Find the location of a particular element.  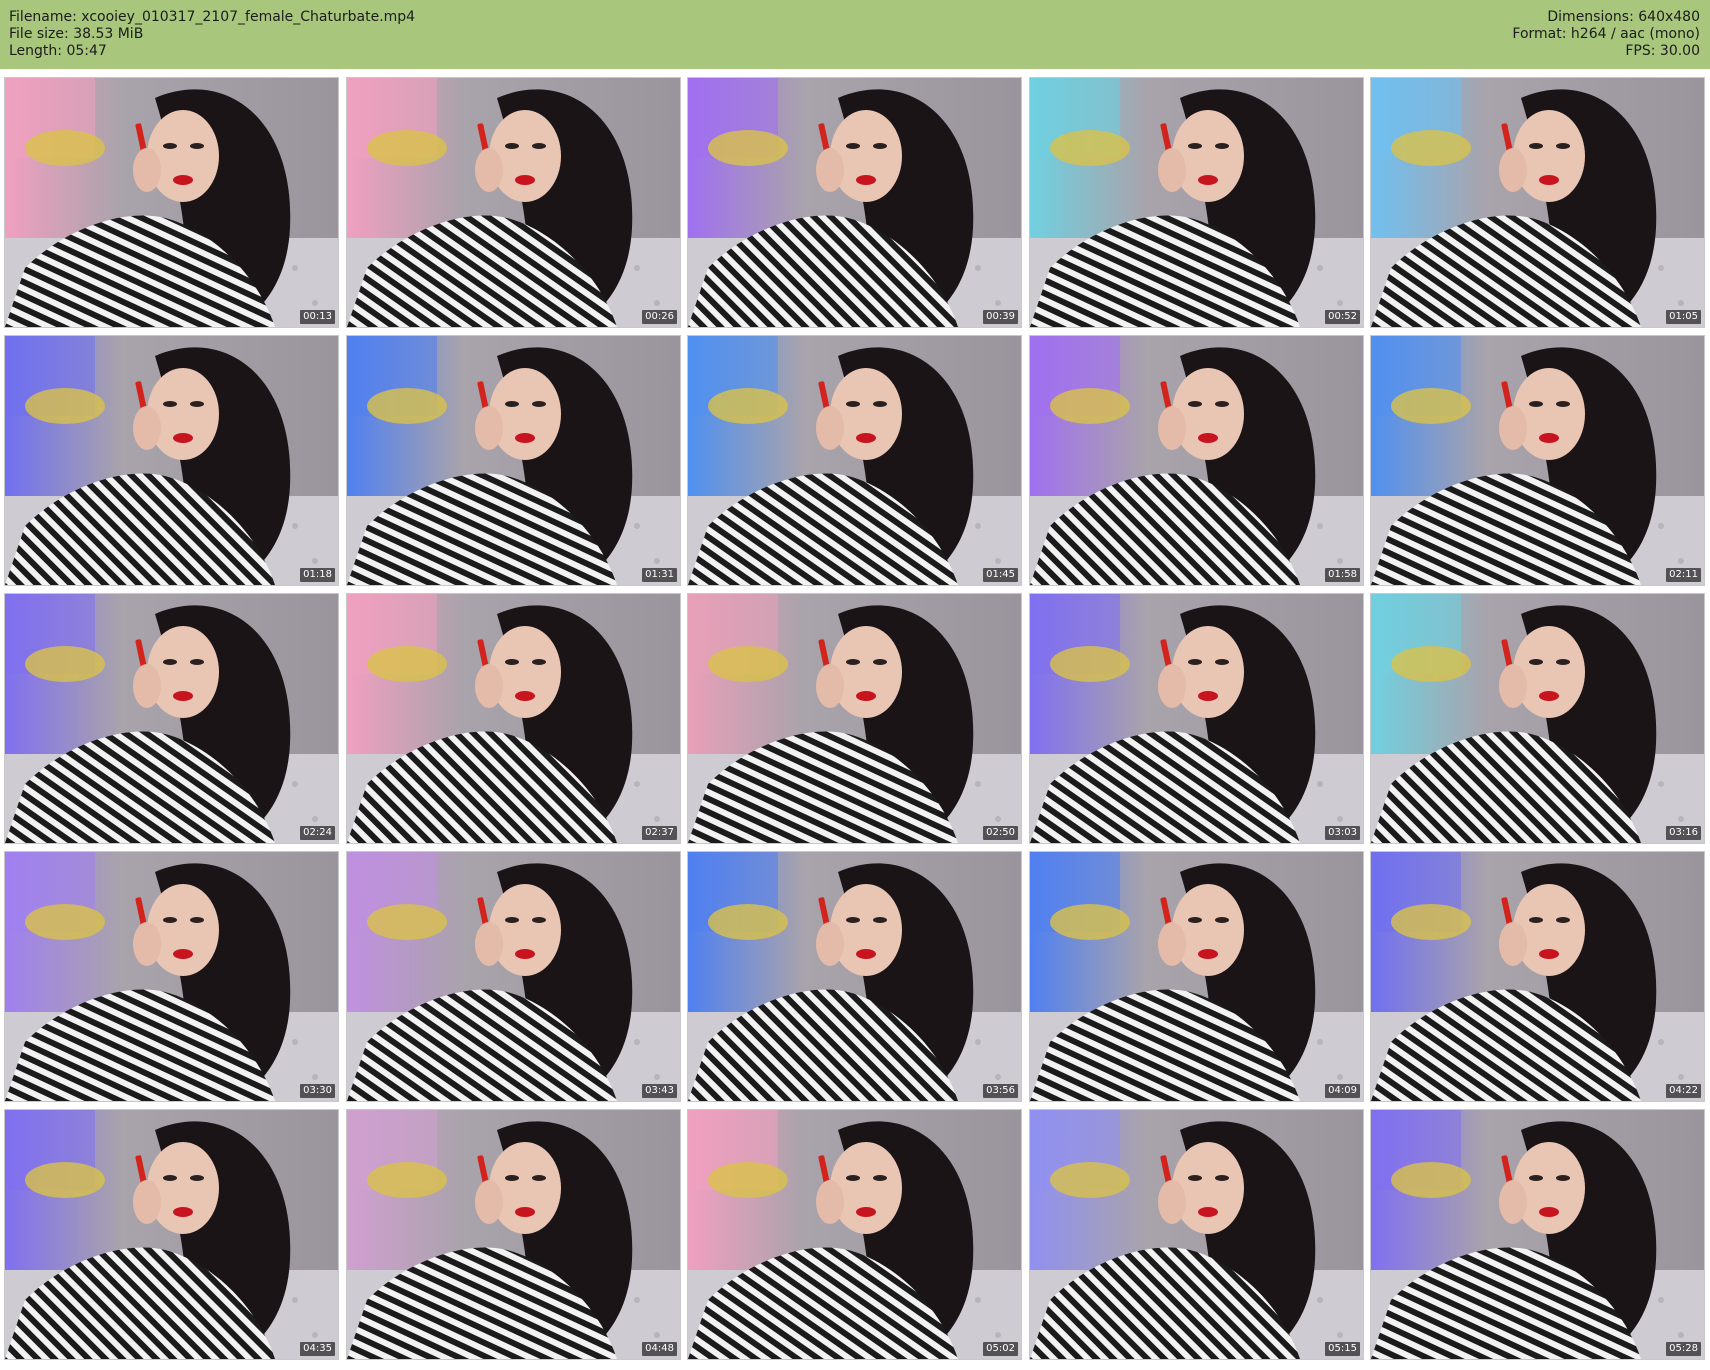

video-thumbnail: 04:35 is located at coordinates (171, 1234).